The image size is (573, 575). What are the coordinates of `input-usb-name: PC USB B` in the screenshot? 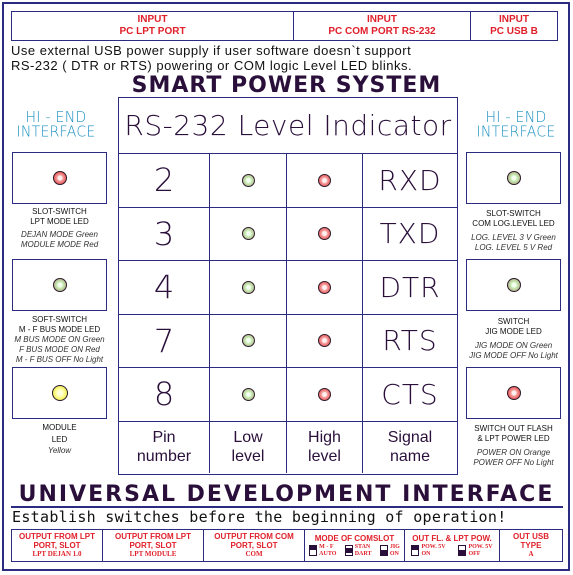 It's located at (514, 31).